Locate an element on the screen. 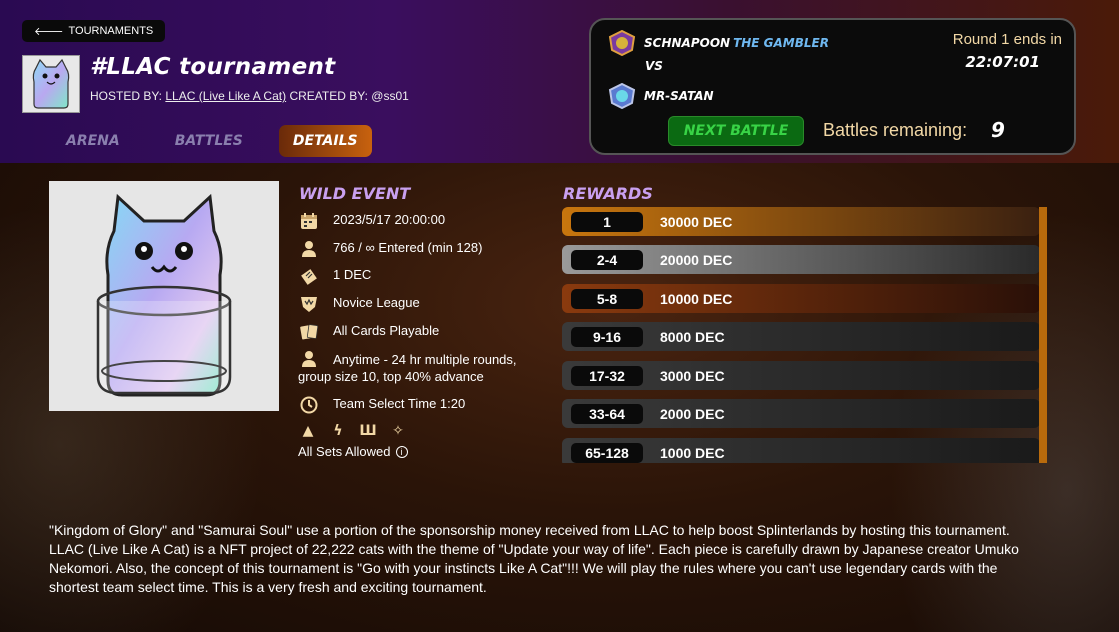 The width and height of the screenshot is (1119, 632). reward-row: 1 30000 DEC is located at coordinates (801, 221).